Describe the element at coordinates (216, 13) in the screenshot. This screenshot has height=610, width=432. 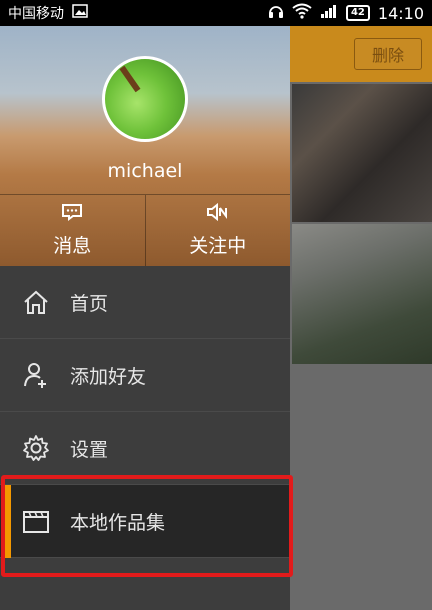
I see `status-bar: 中国移动 42 14:10` at that location.